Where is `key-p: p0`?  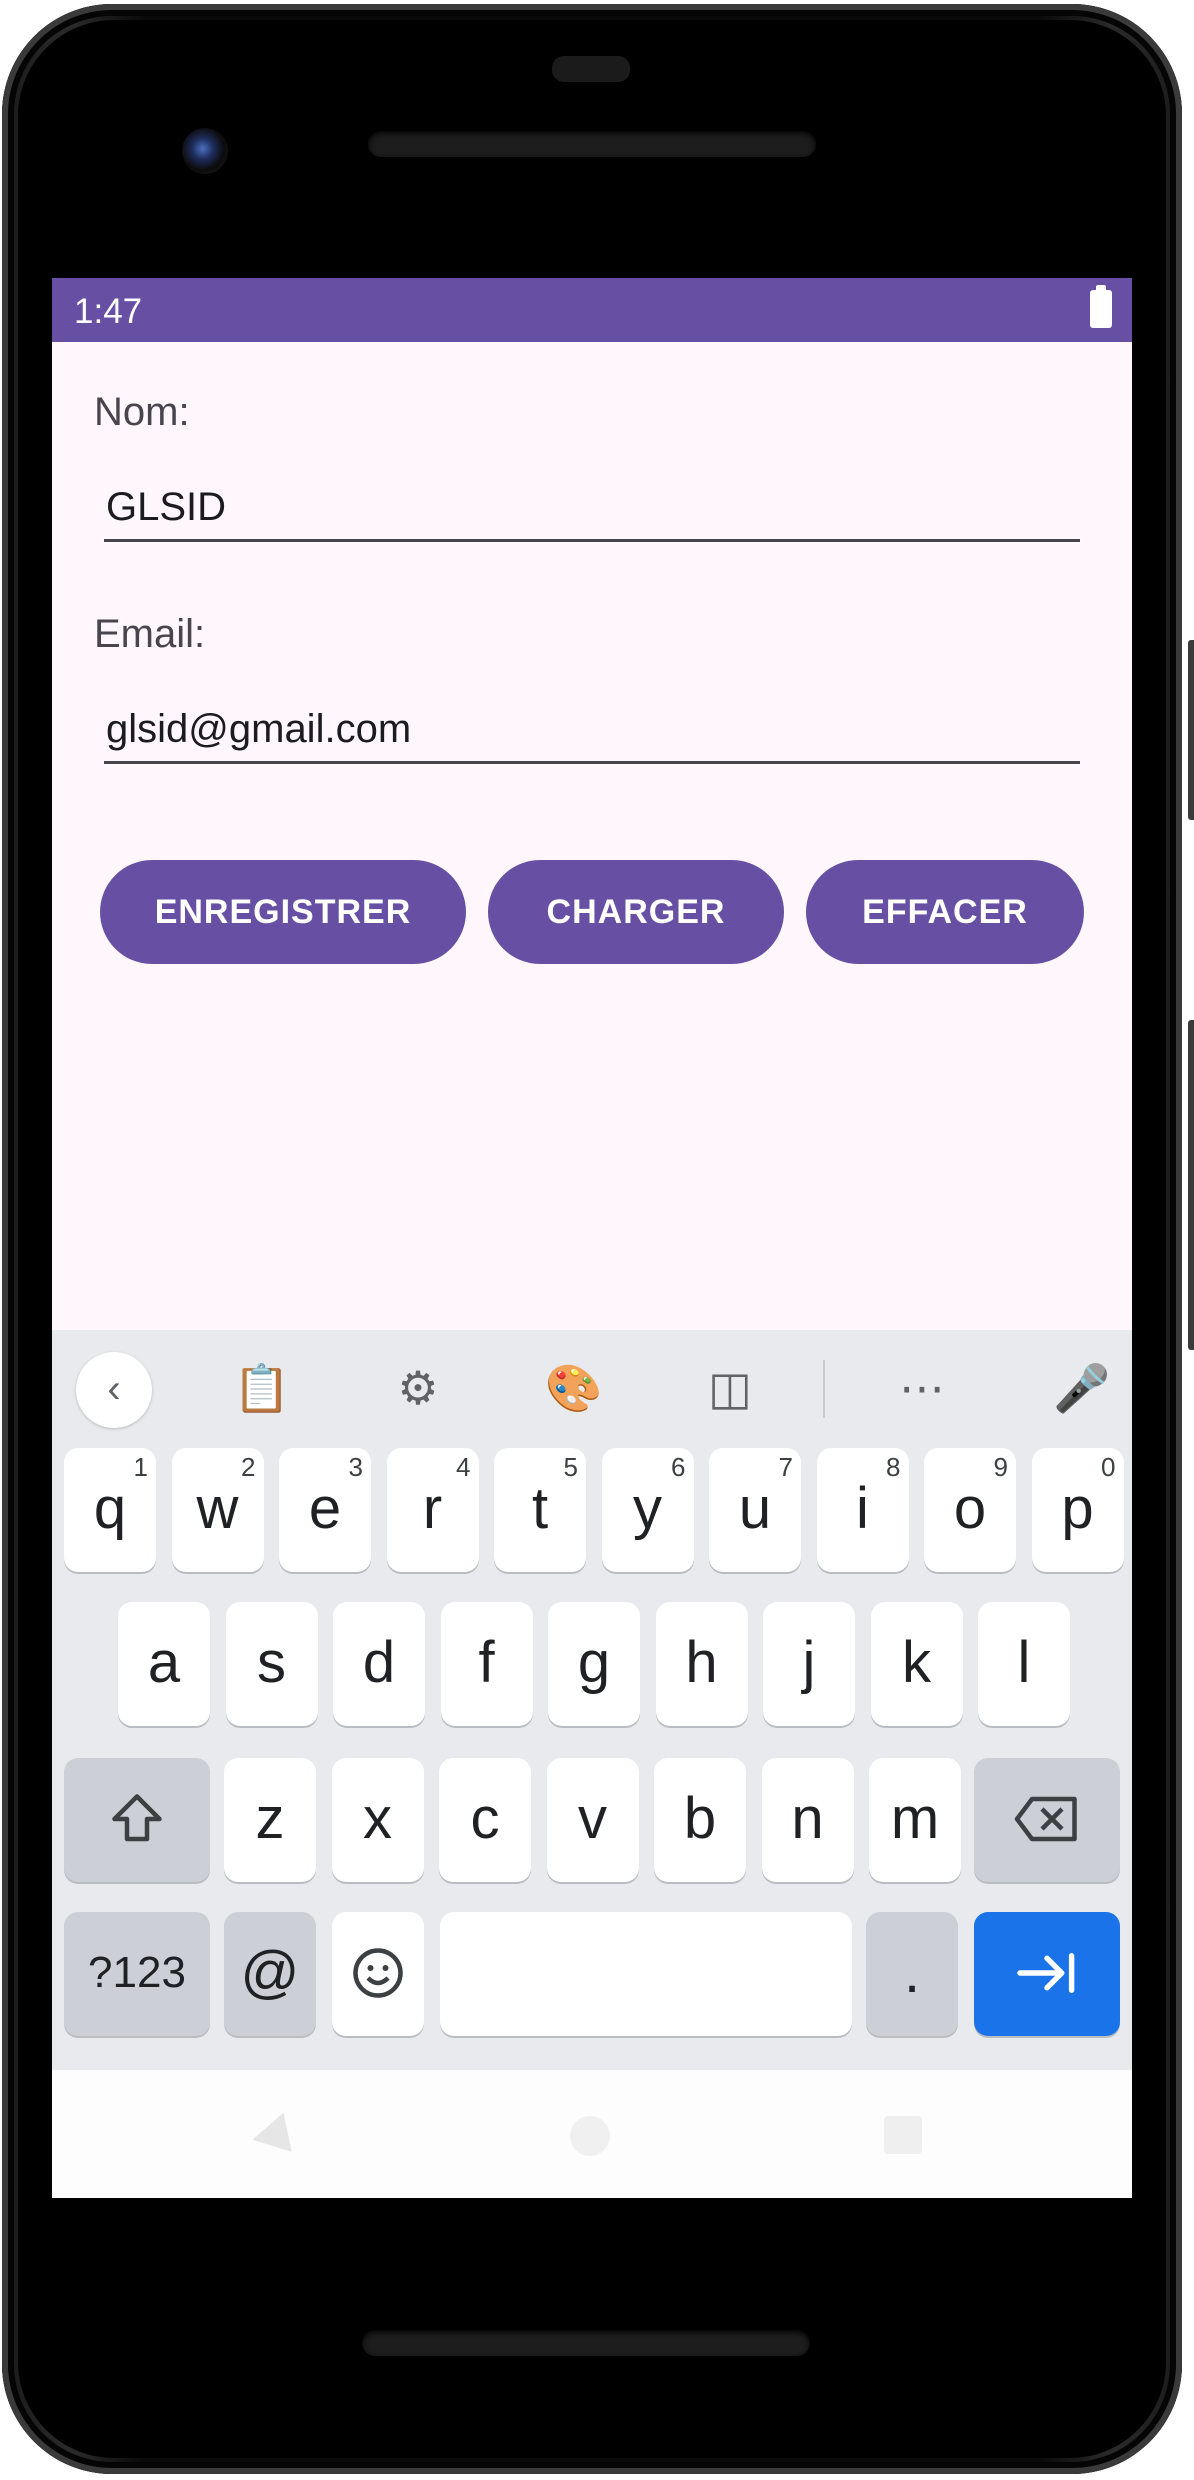 key-p: p0 is located at coordinates (1077, 1510).